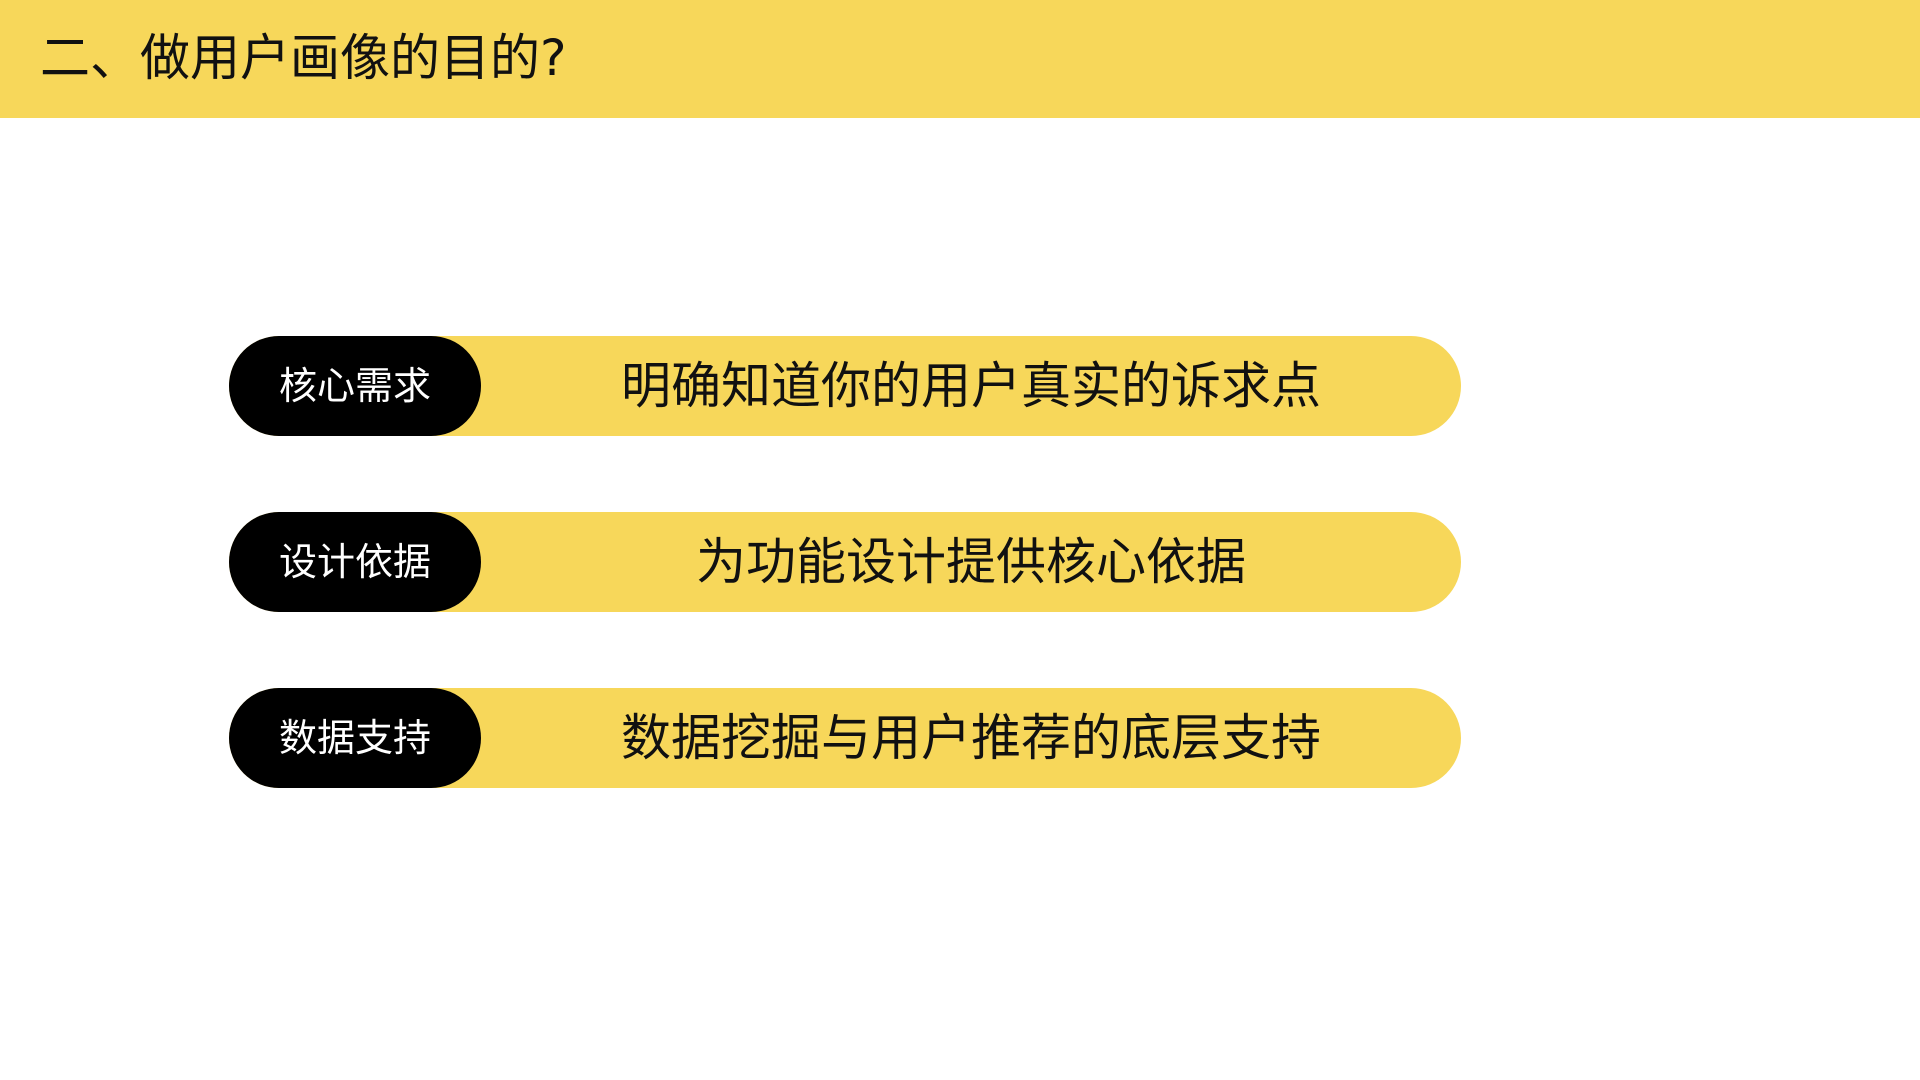  I want to click on purpose-item-design-basis: 设计依据 为功能设计提供核心依据, so click(845, 562).